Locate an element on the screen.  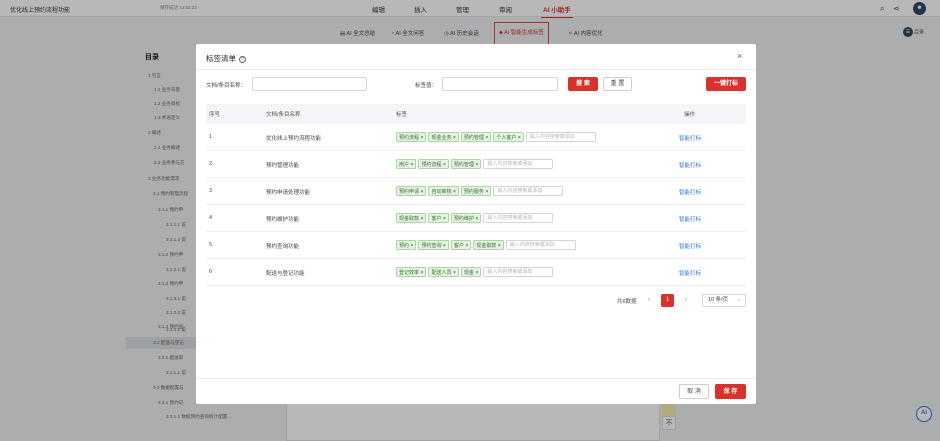
table-row: 3 预约申请处理功能 预约申请 × 自动审核 × 预约服务 × 输入内容搜索或添加 智能打标 is located at coordinates (476, 191).